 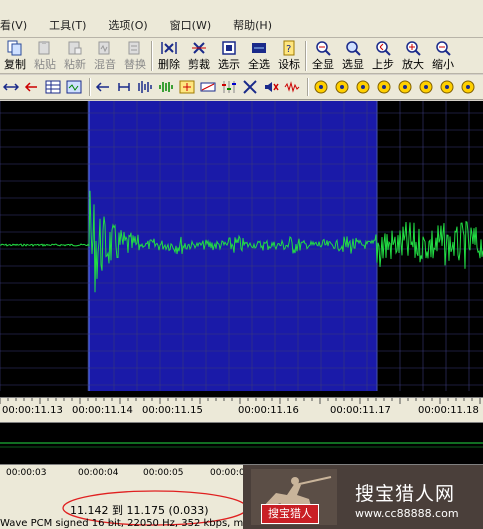 I want to click on noise-icon, so click(x=292, y=87).